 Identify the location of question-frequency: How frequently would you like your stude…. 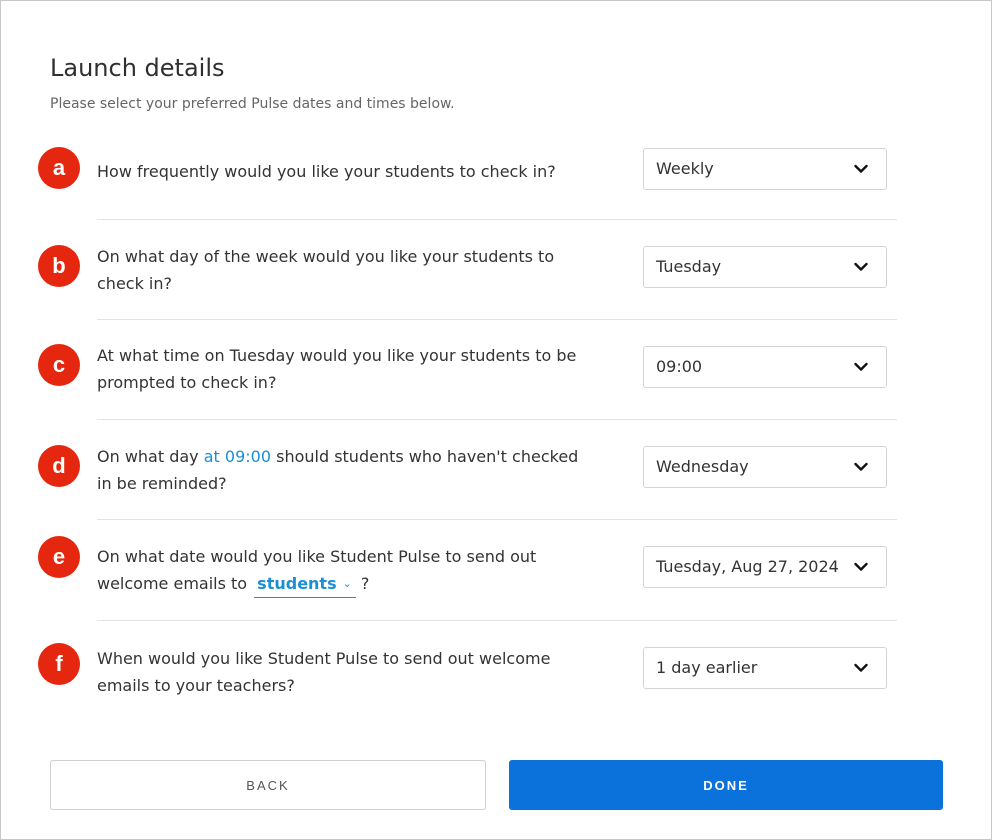
(326, 171).